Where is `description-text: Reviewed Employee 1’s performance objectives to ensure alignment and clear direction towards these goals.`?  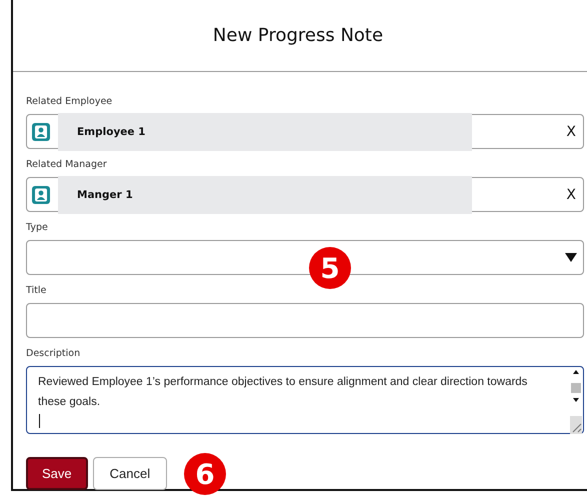 description-text: Reviewed Employee 1’s performance objectives to ensure alignment and clear direction towards these goals. is located at coordinates (282, 392).